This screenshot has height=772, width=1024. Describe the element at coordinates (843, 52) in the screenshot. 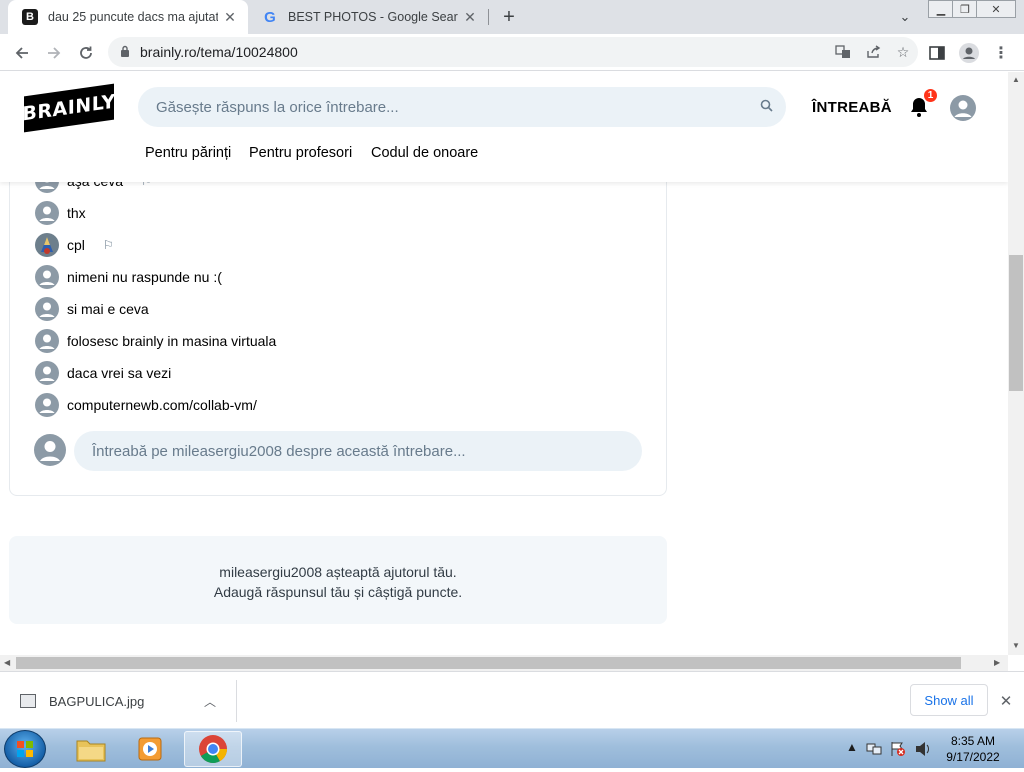

I see `translate-icon` at that location.